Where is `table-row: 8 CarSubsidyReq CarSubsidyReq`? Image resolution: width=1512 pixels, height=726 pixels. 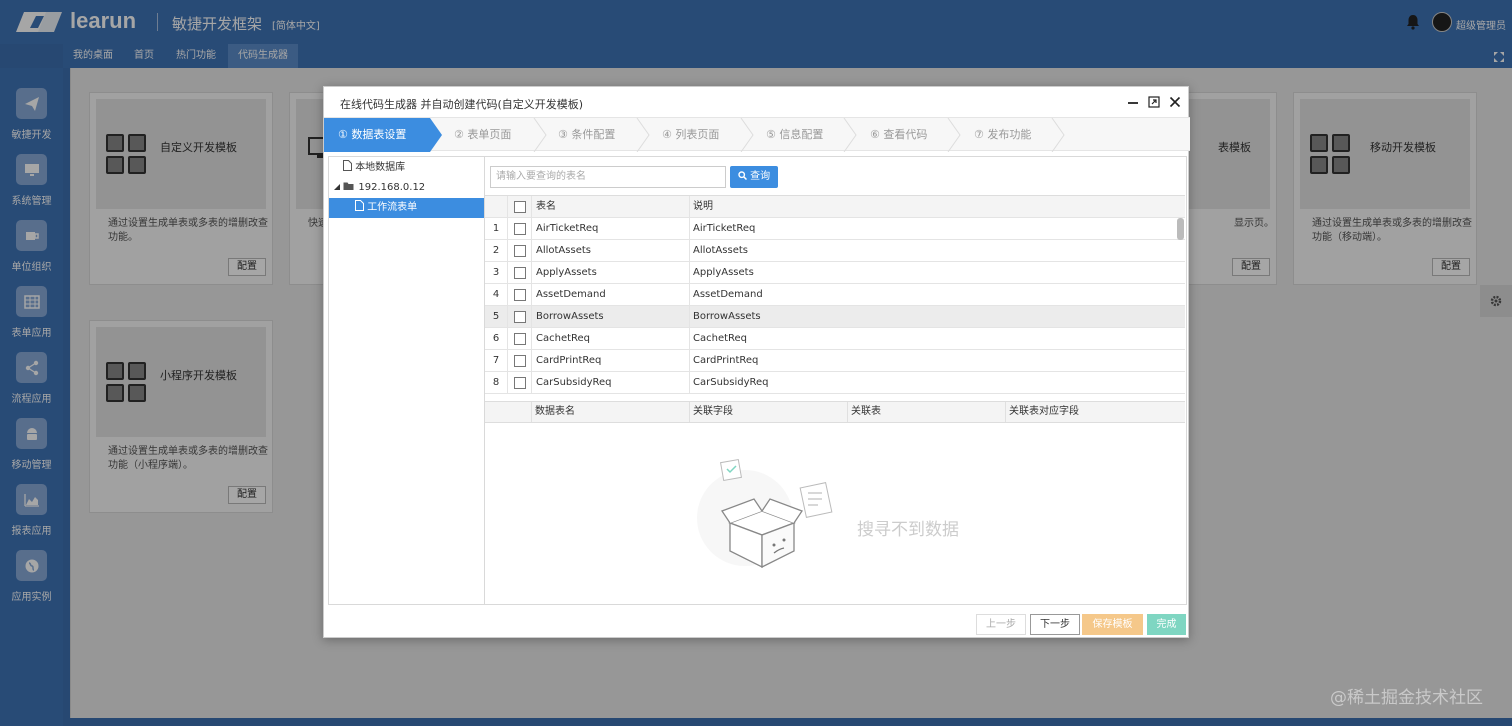
table-row: 8 CarSubsidyReq CarSubsidyReq is located at coordinates (835, 383).